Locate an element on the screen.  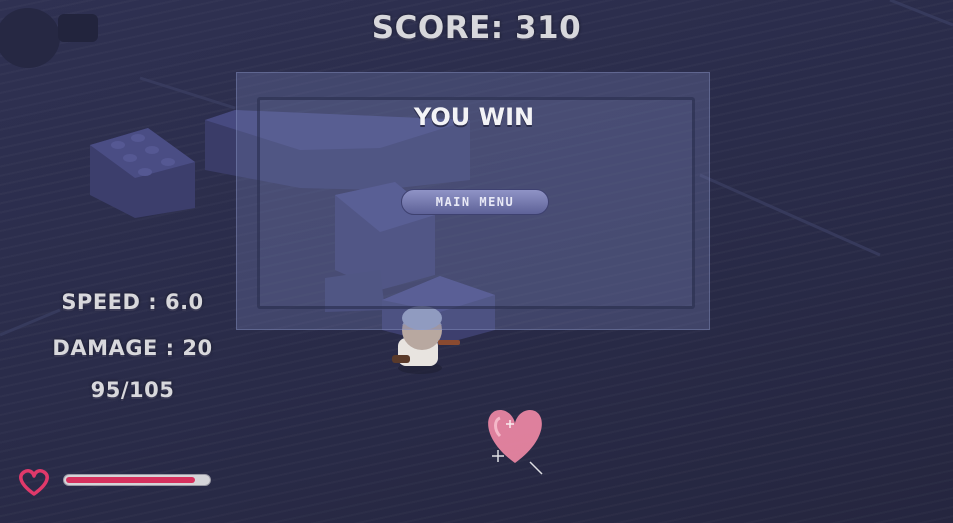
health-bar-fill is located at coordinates (130, 480).